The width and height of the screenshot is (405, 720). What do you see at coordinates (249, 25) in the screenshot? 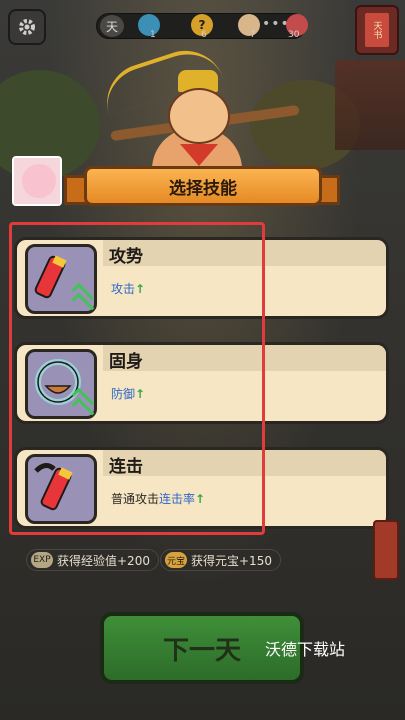
I see `monkey-icon` at bounding box center [249, 25].